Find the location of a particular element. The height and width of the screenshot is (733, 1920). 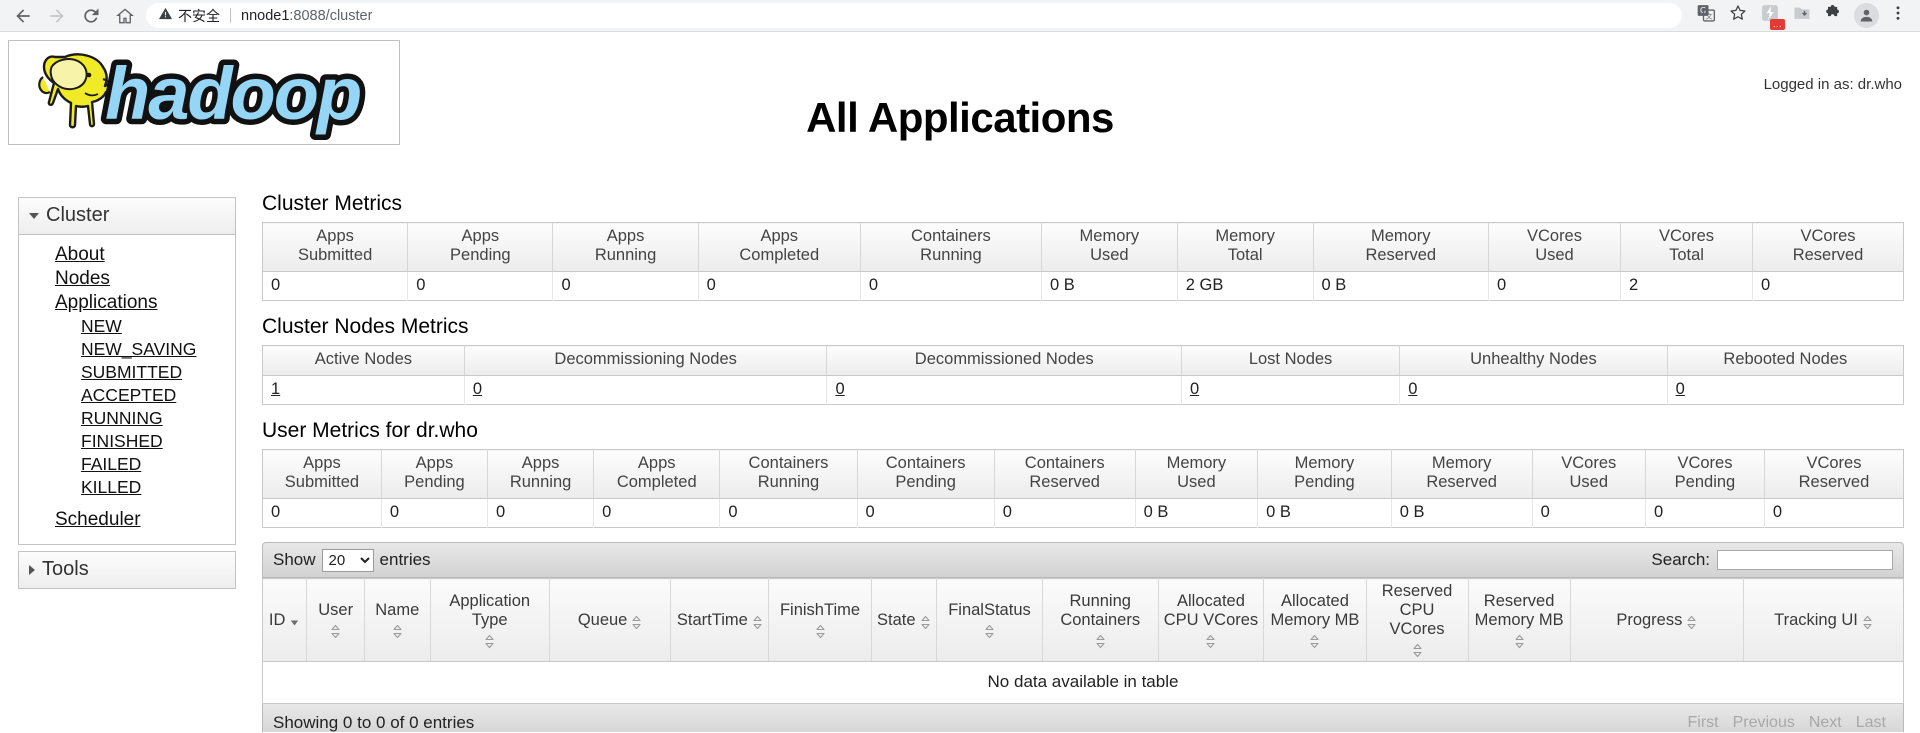

column-header-label: Name is located at coordinates (397, 610).